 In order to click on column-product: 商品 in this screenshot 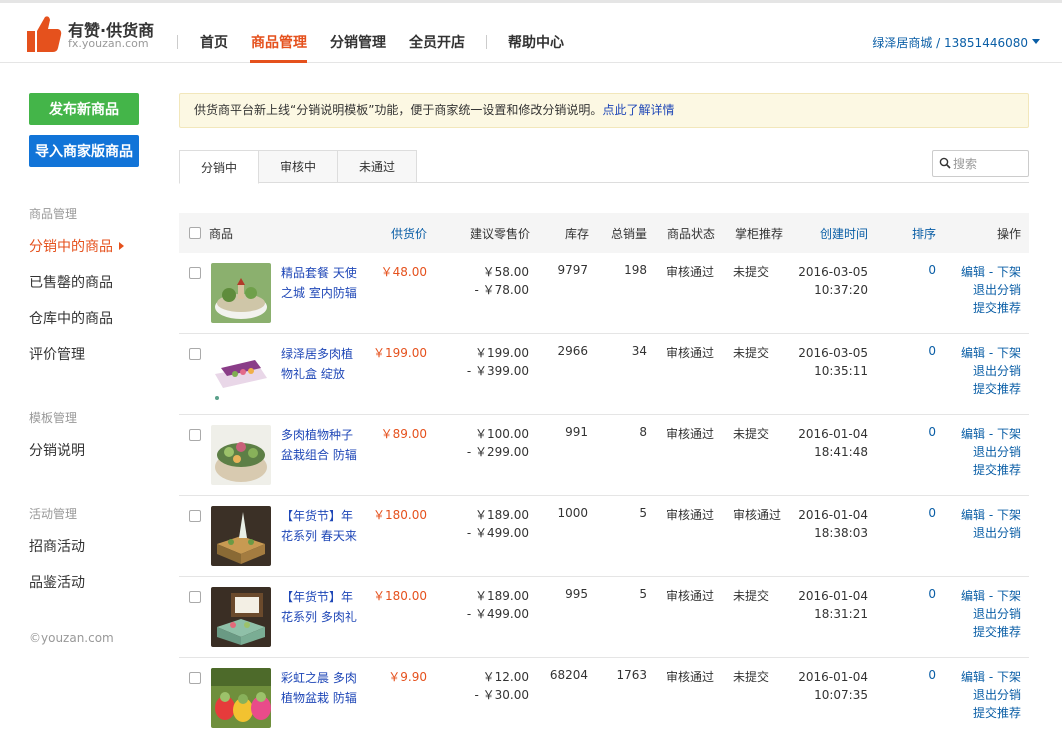, I will do `click(221, 234)`.